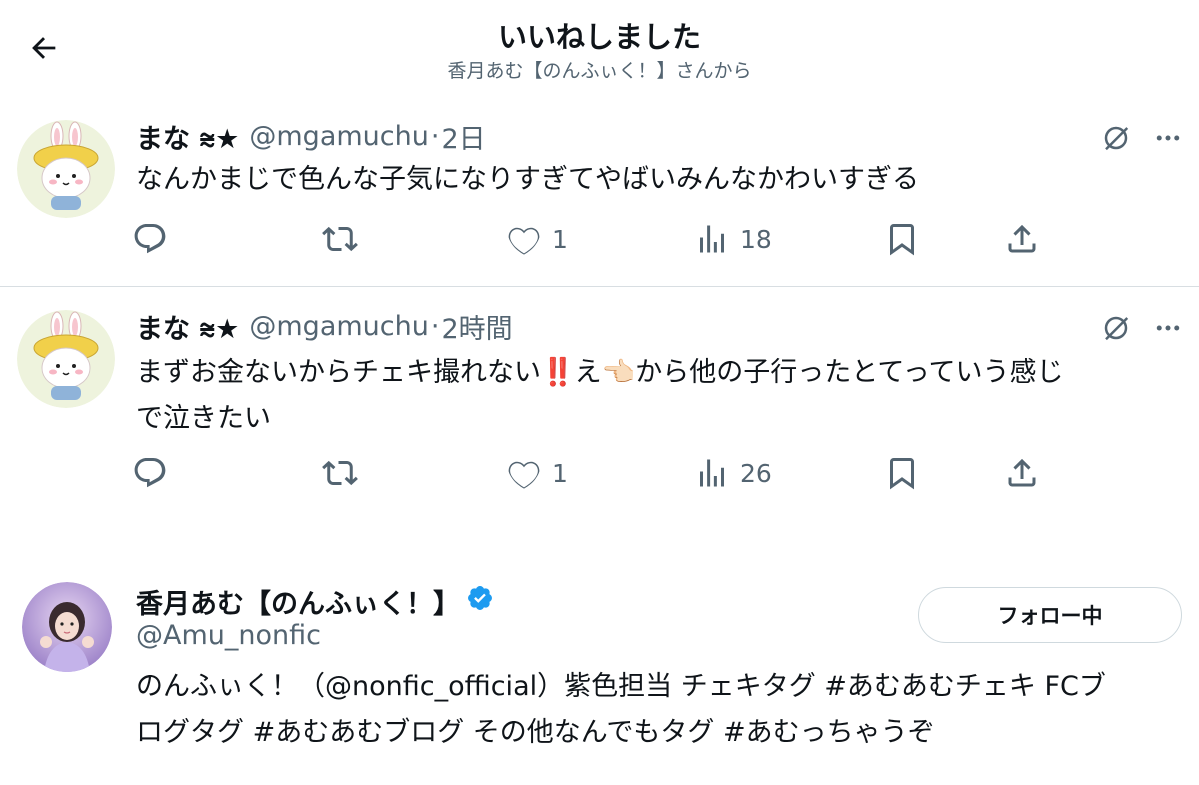 The width and height of the screenshot is (1199, 785). I want to click on views-count: 26, so click(756, 473).